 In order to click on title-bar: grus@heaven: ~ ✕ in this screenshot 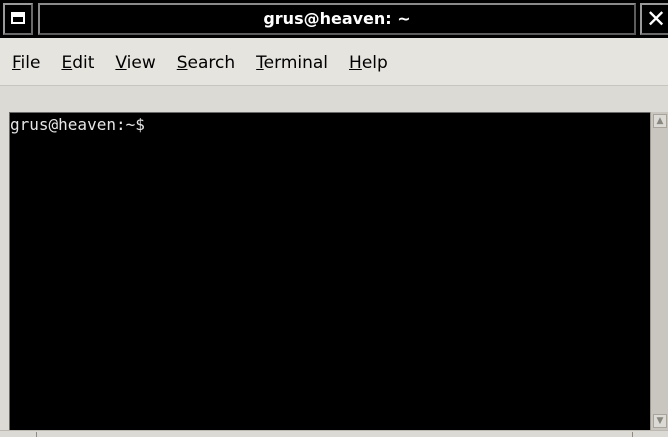, I will do `click(334, 19)`.